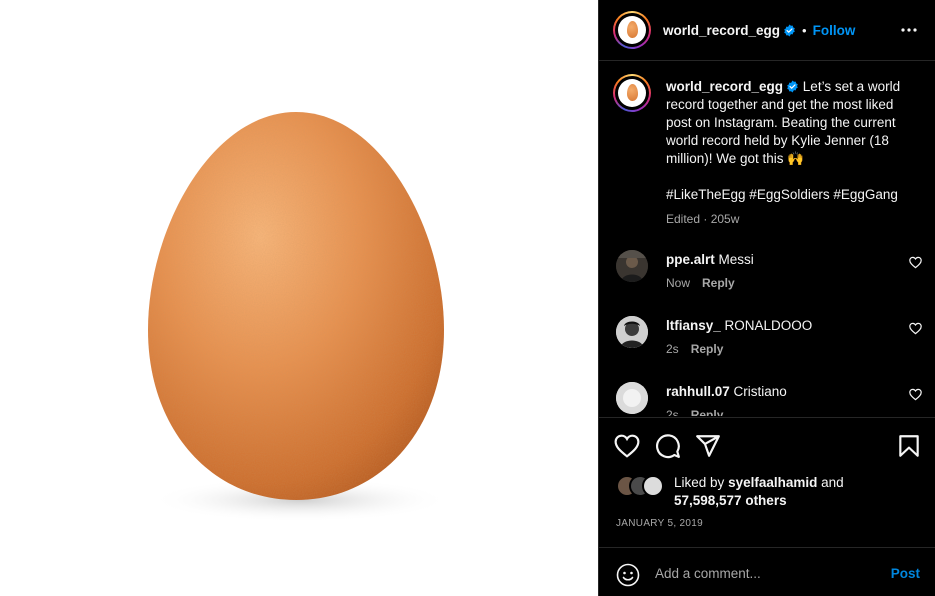 This screenshot has width=935, height=596. I want to click on commenter-username: rahhull.07, so click(698, 391).